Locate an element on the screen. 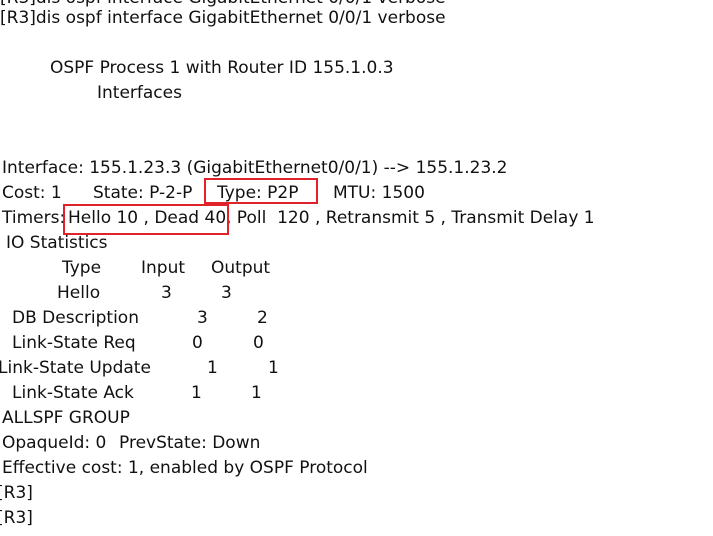  io-row-type: Link-State Req is located at coordinates (74, 343).